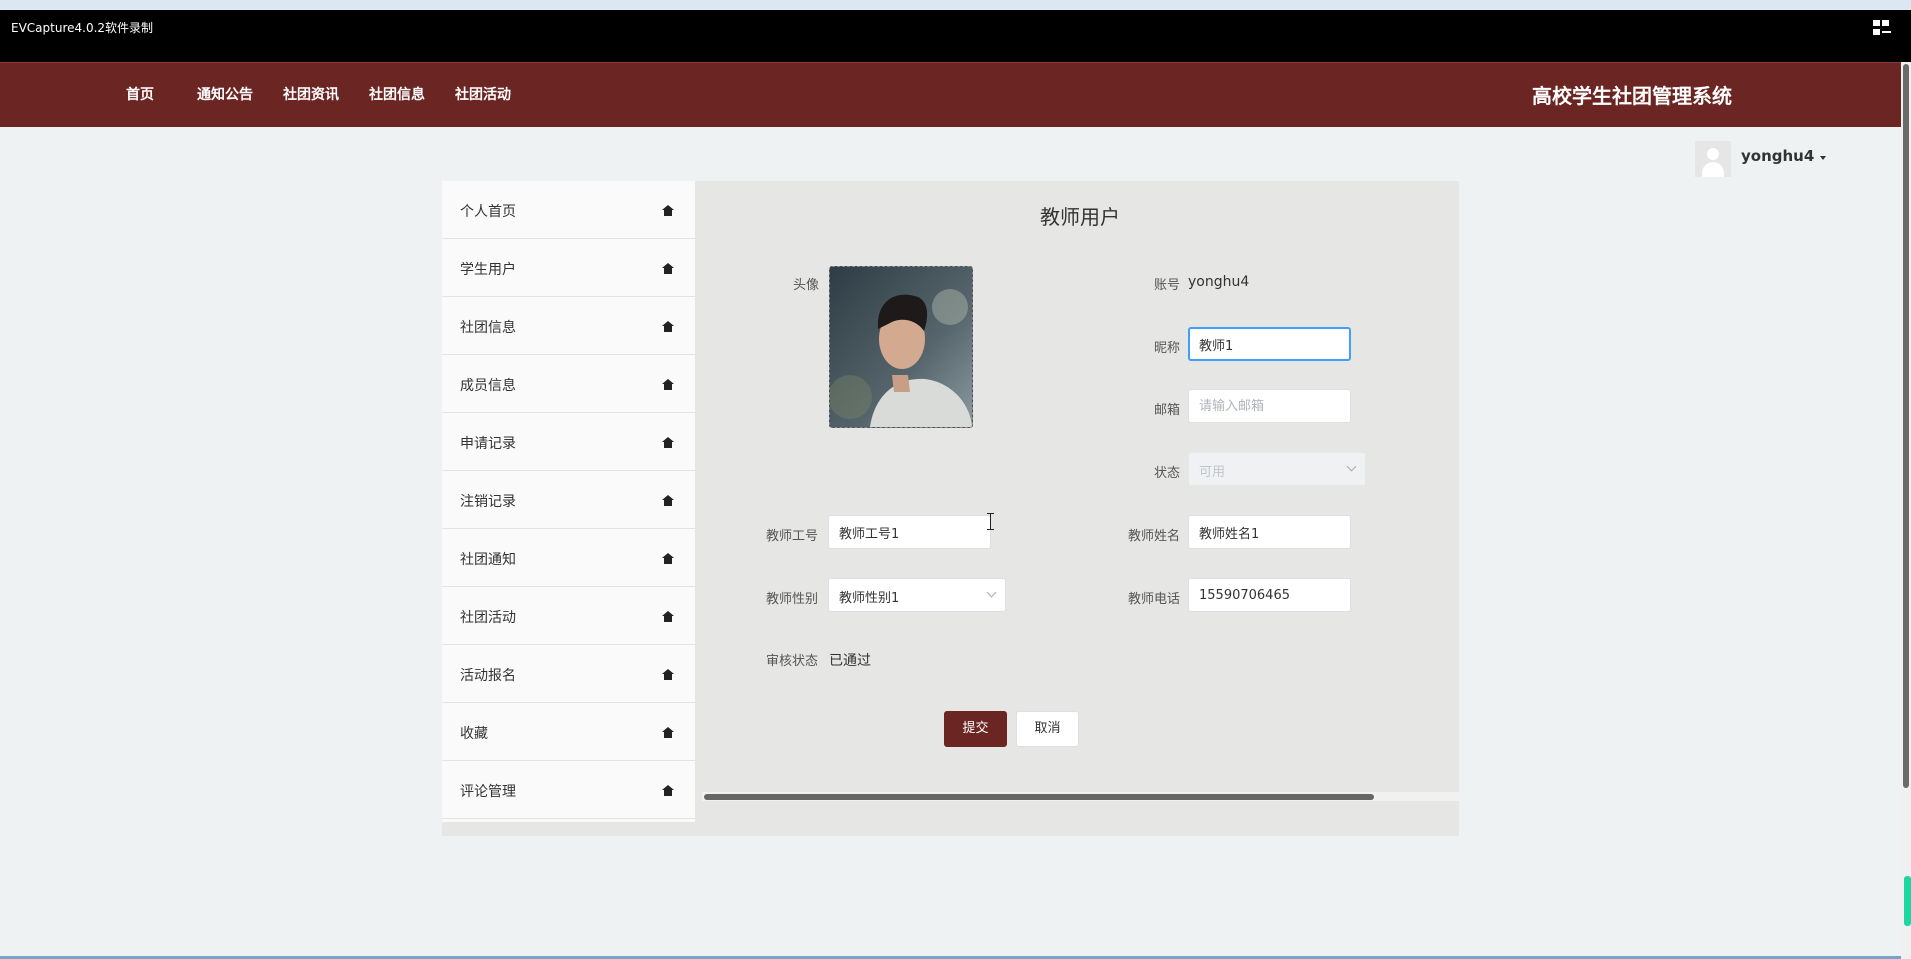  What do you see at coordinates (568, 268) in the screenshot?
I see `sidebar-item-student-users: 学生用户` at bounding box center [568, 268].